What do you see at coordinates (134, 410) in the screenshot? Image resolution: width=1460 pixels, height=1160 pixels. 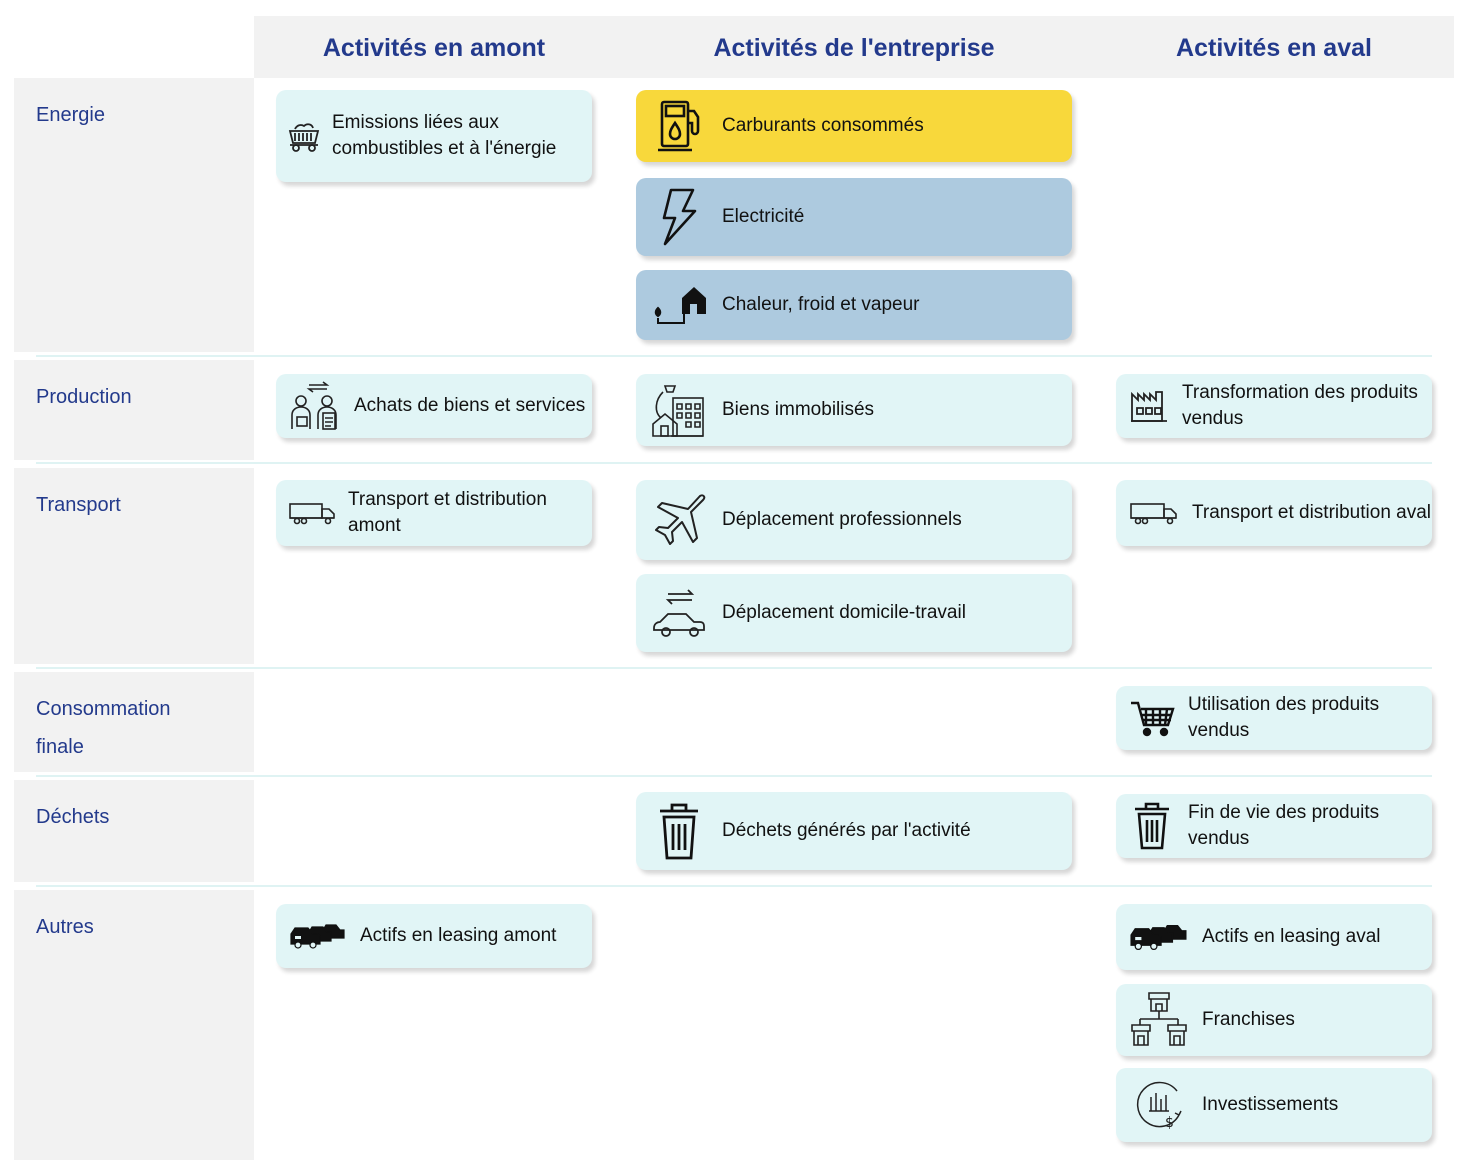 I see `row-label-production: Production` at bounding box center [134, 410].